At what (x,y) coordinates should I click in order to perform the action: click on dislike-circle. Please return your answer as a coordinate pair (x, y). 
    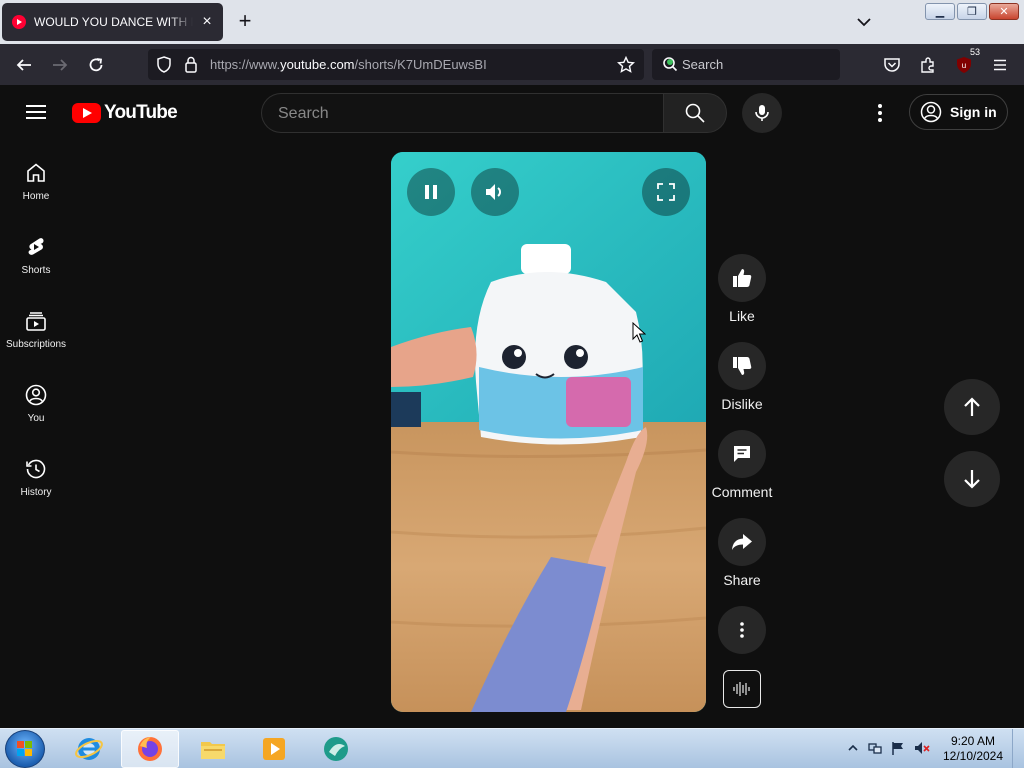
    Looking at the image, I should click on (742, 366).